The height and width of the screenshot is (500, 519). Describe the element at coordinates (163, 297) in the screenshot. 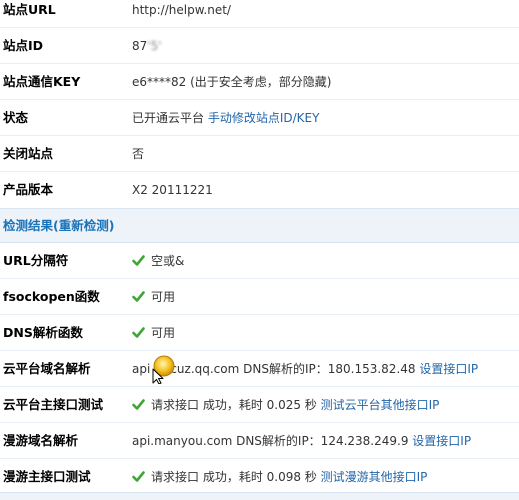

I see `fsockopen-value: 可用` at that location.